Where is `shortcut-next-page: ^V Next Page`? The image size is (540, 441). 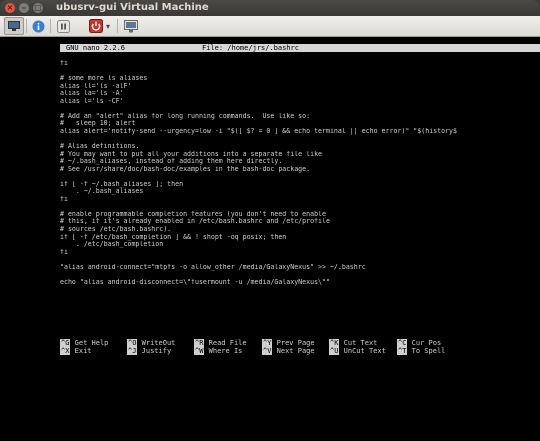
shortcut-next-page: ^V Next Page is located at coordinates (288, 351).